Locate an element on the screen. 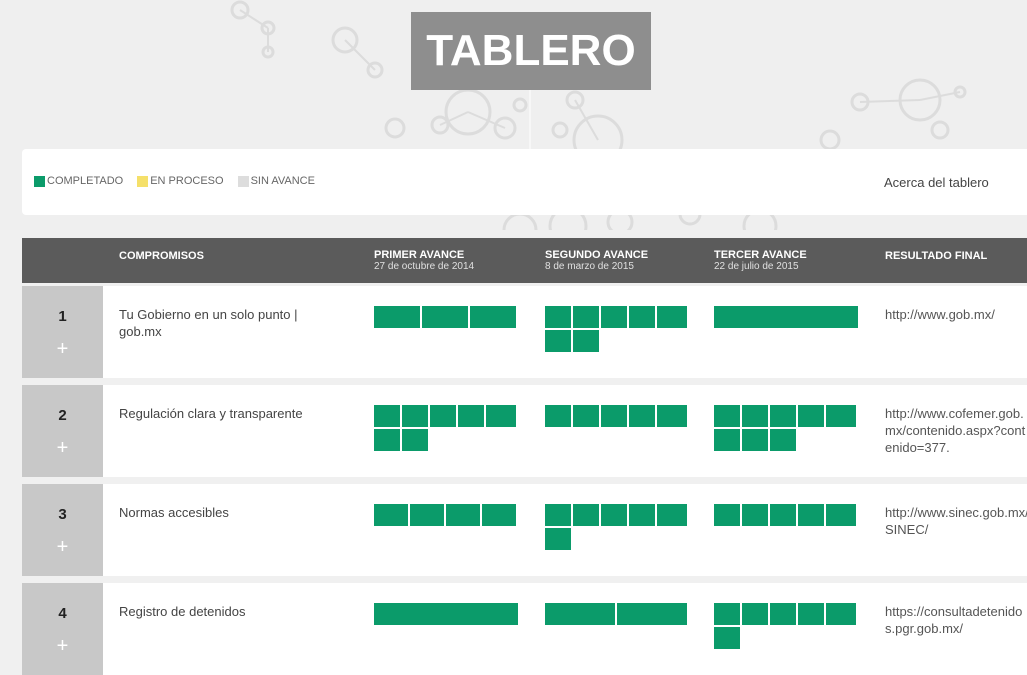  row-number: 3 is located at coordinates (62, 514).